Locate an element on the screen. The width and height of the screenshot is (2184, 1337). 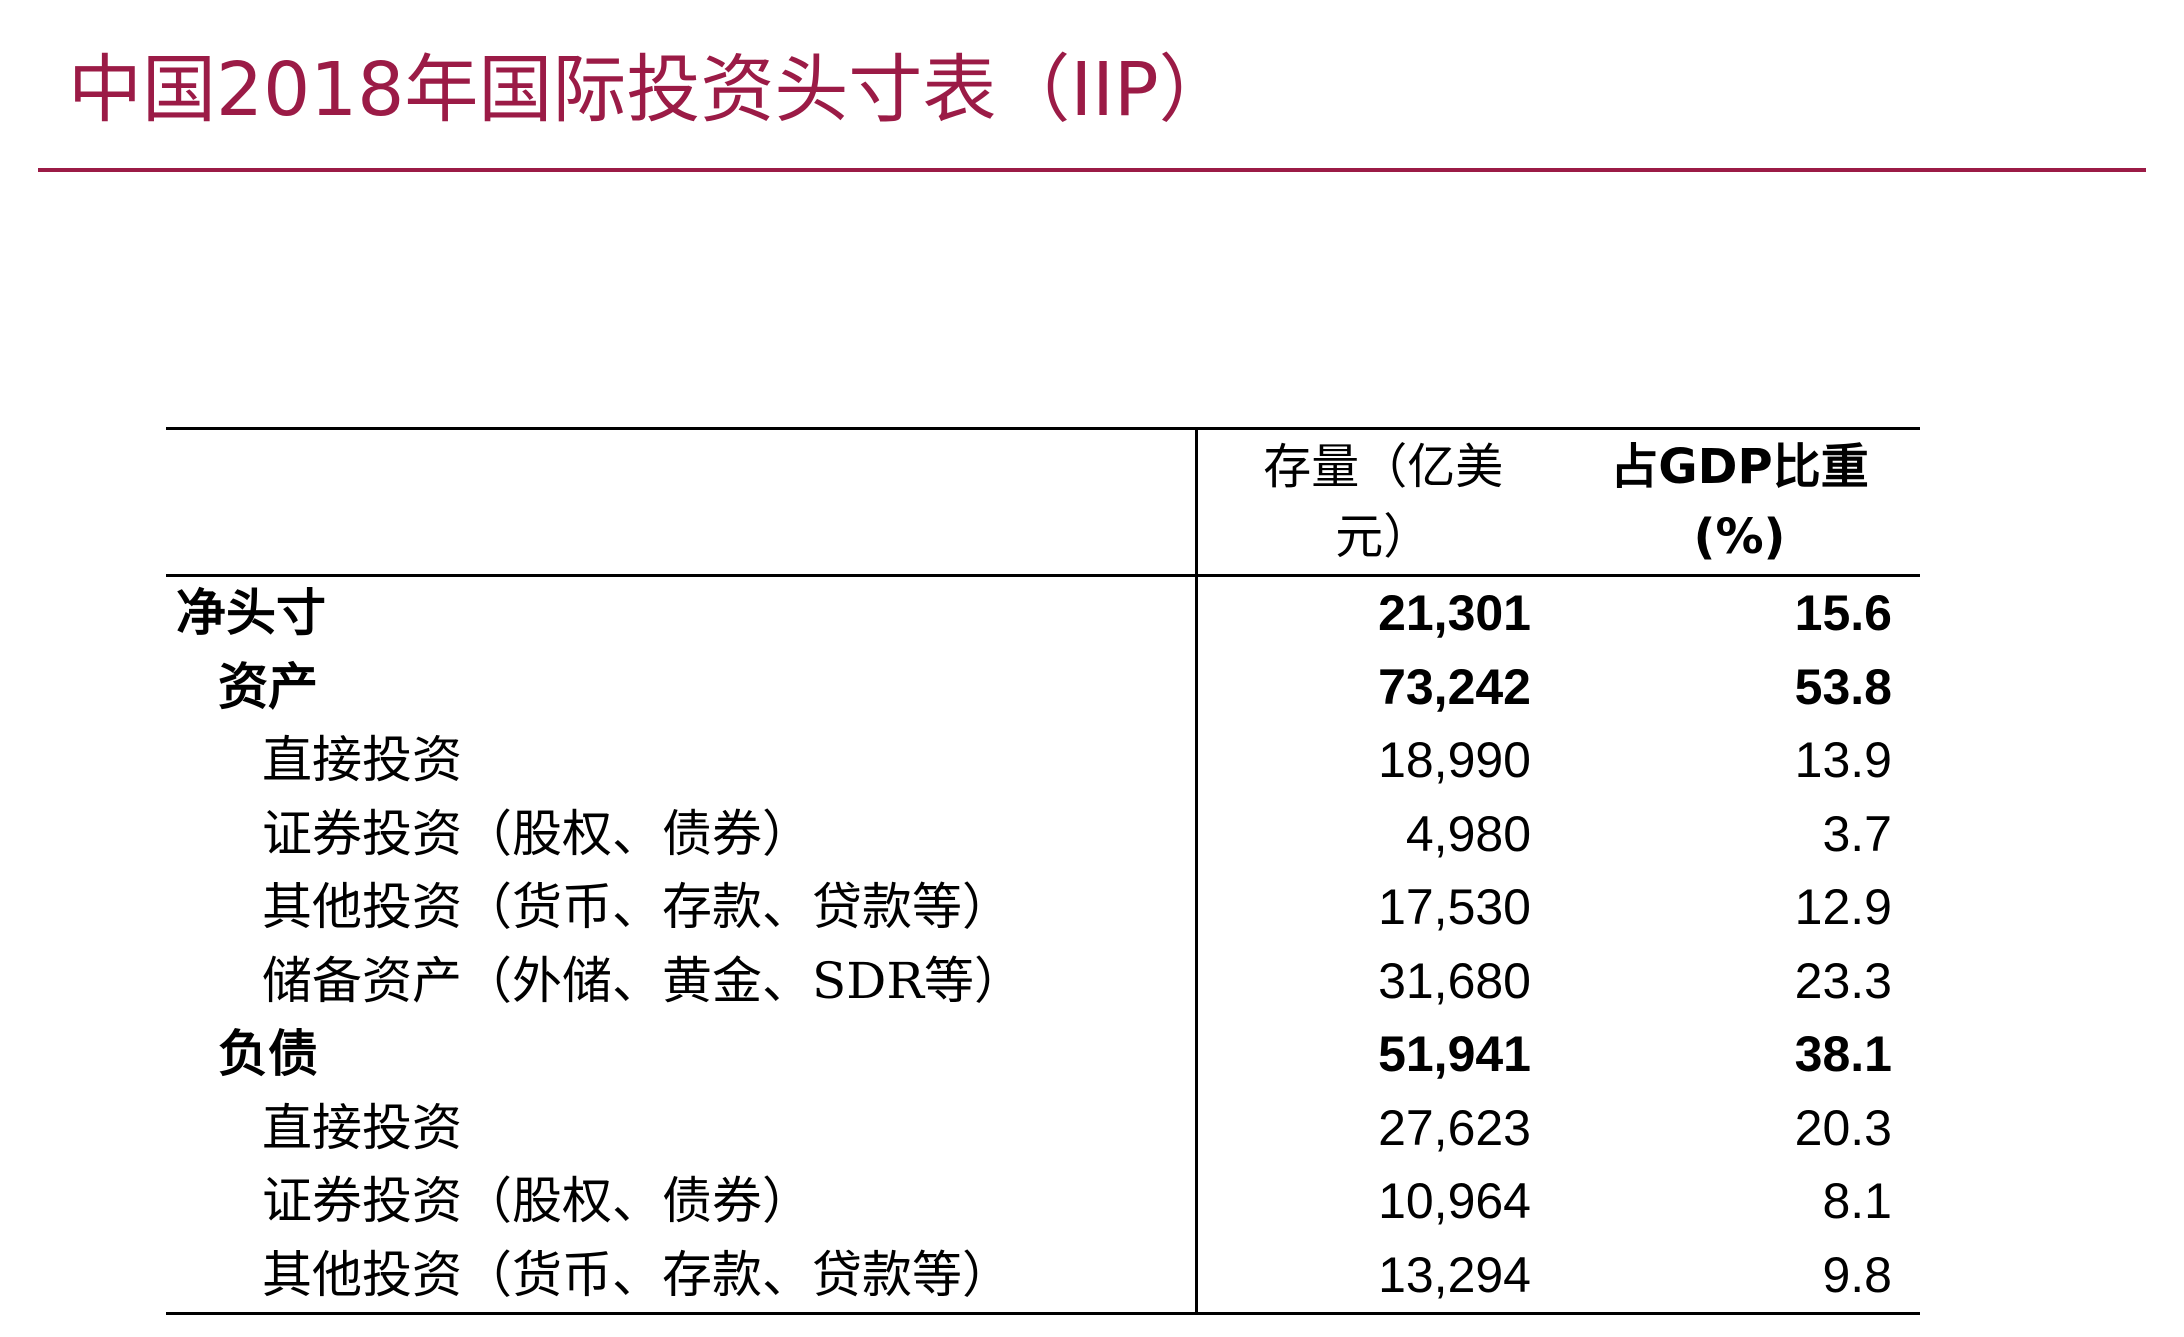
row-stock: 31,680 is located at coordinates (1376, 981).